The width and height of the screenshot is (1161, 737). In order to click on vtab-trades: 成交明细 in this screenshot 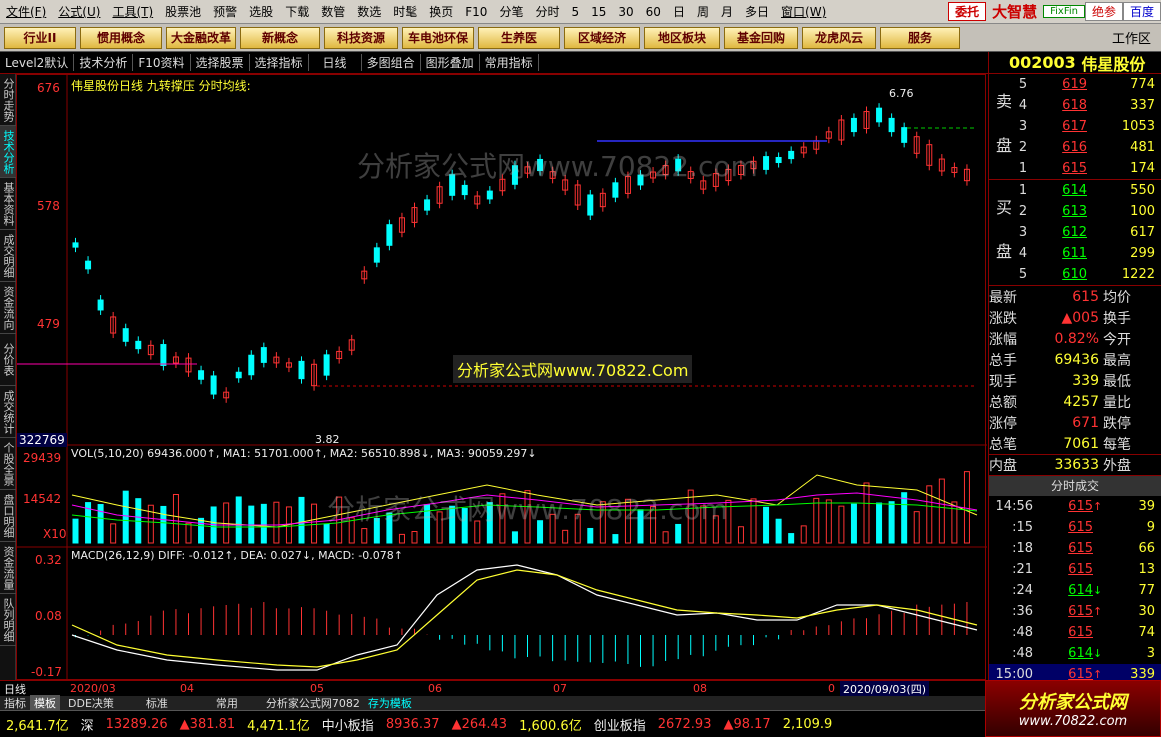, I will do `click(8, 256)`.